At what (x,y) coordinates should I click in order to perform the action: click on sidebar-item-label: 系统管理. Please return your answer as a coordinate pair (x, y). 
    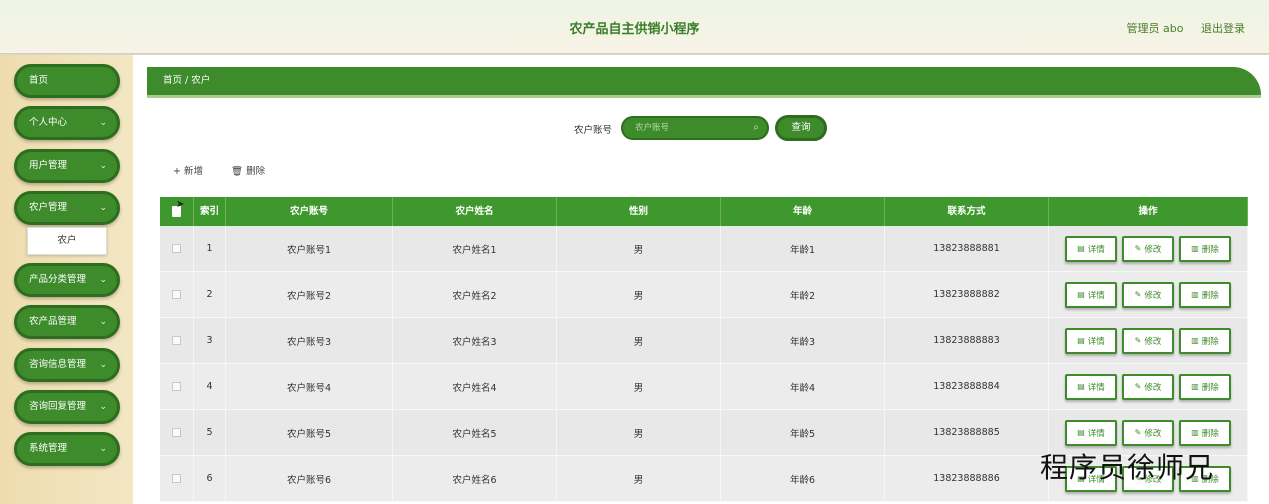
    Looking at the image, I should click on (48, 448).